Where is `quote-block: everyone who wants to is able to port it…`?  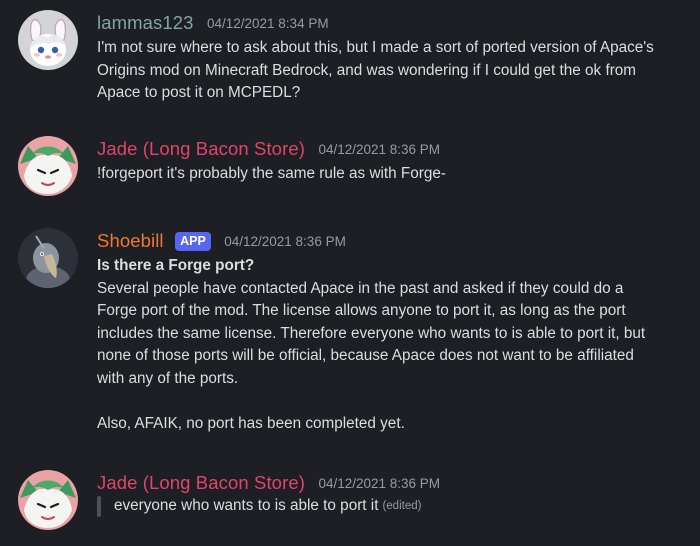
quote-block: everyone who wants to is able to port it… is located at coordinates (392, 506).